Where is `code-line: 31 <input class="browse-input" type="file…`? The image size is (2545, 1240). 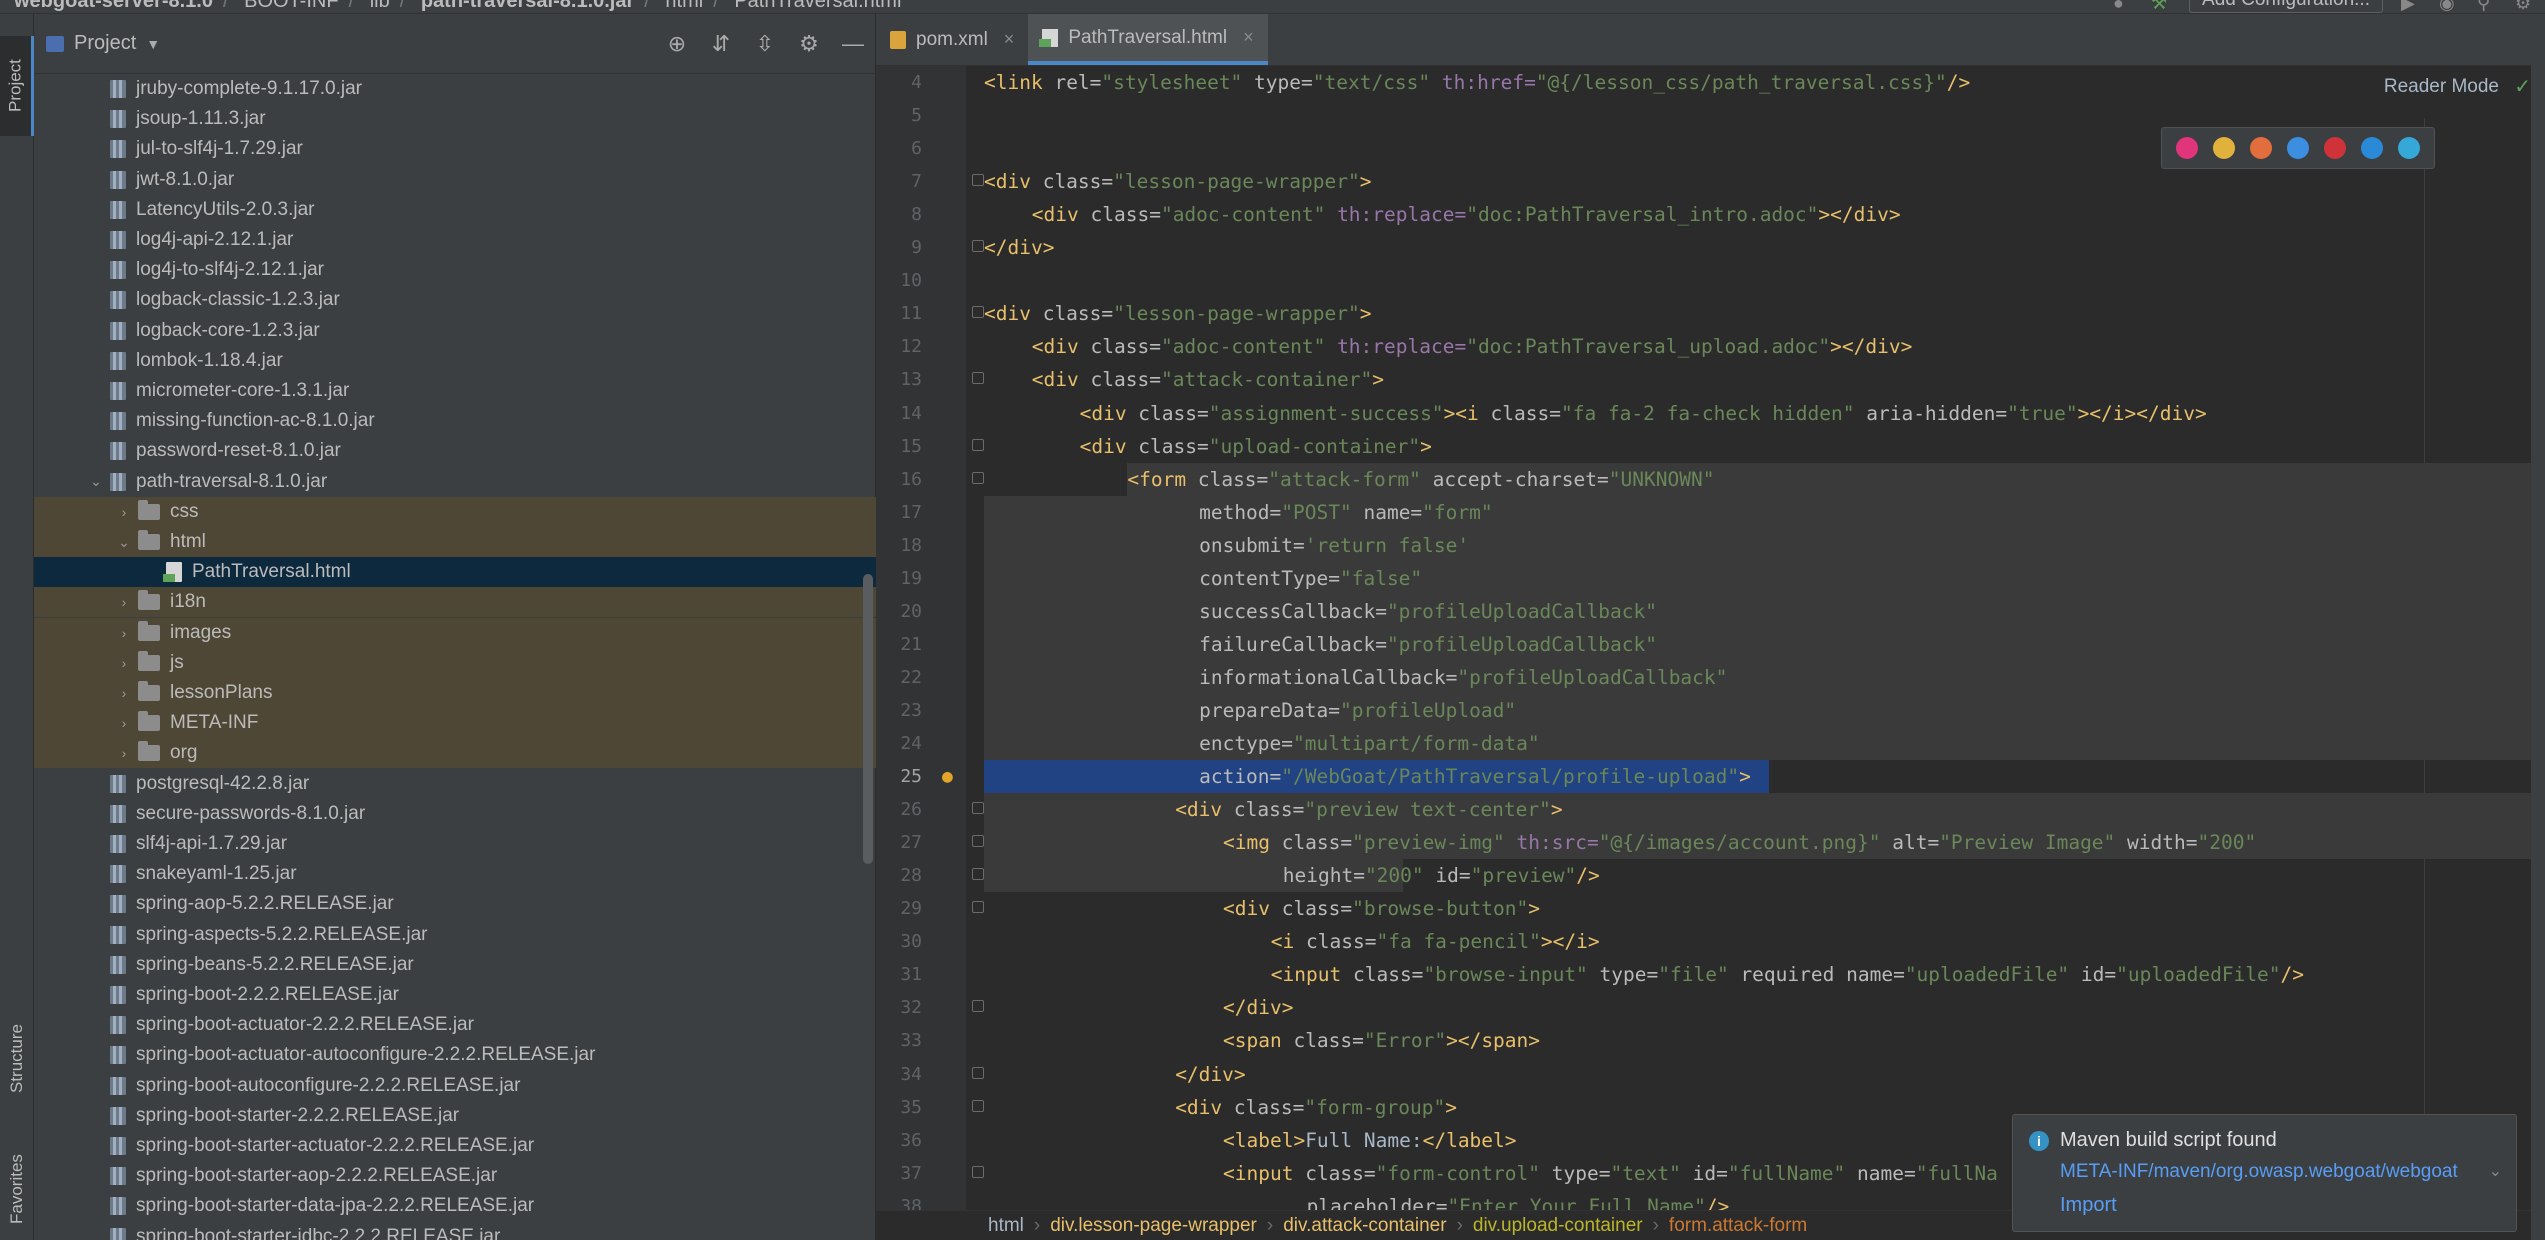 code-line: 31 <input class="browse-input" type="file… is located at coordinates (1710, 974).